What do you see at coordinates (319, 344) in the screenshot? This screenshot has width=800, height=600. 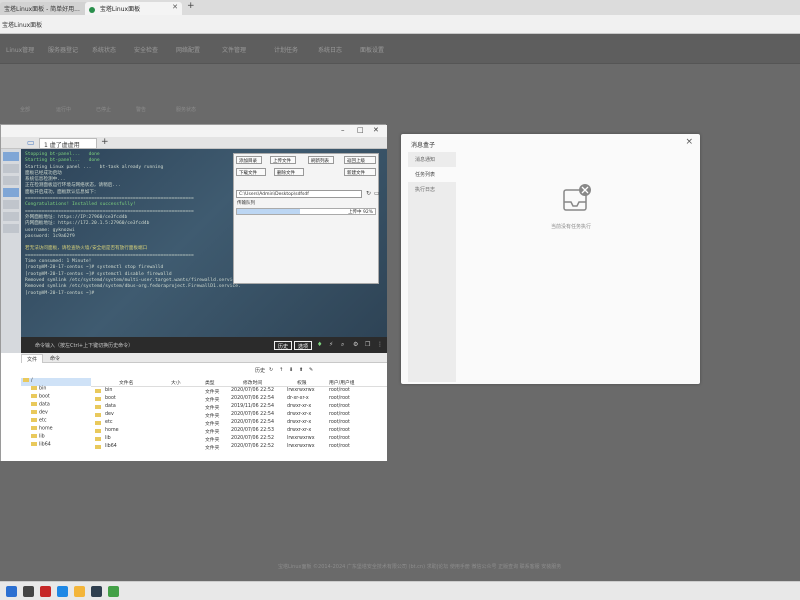 I see `mic-icon: ♦` at bounding box center [319, 344].